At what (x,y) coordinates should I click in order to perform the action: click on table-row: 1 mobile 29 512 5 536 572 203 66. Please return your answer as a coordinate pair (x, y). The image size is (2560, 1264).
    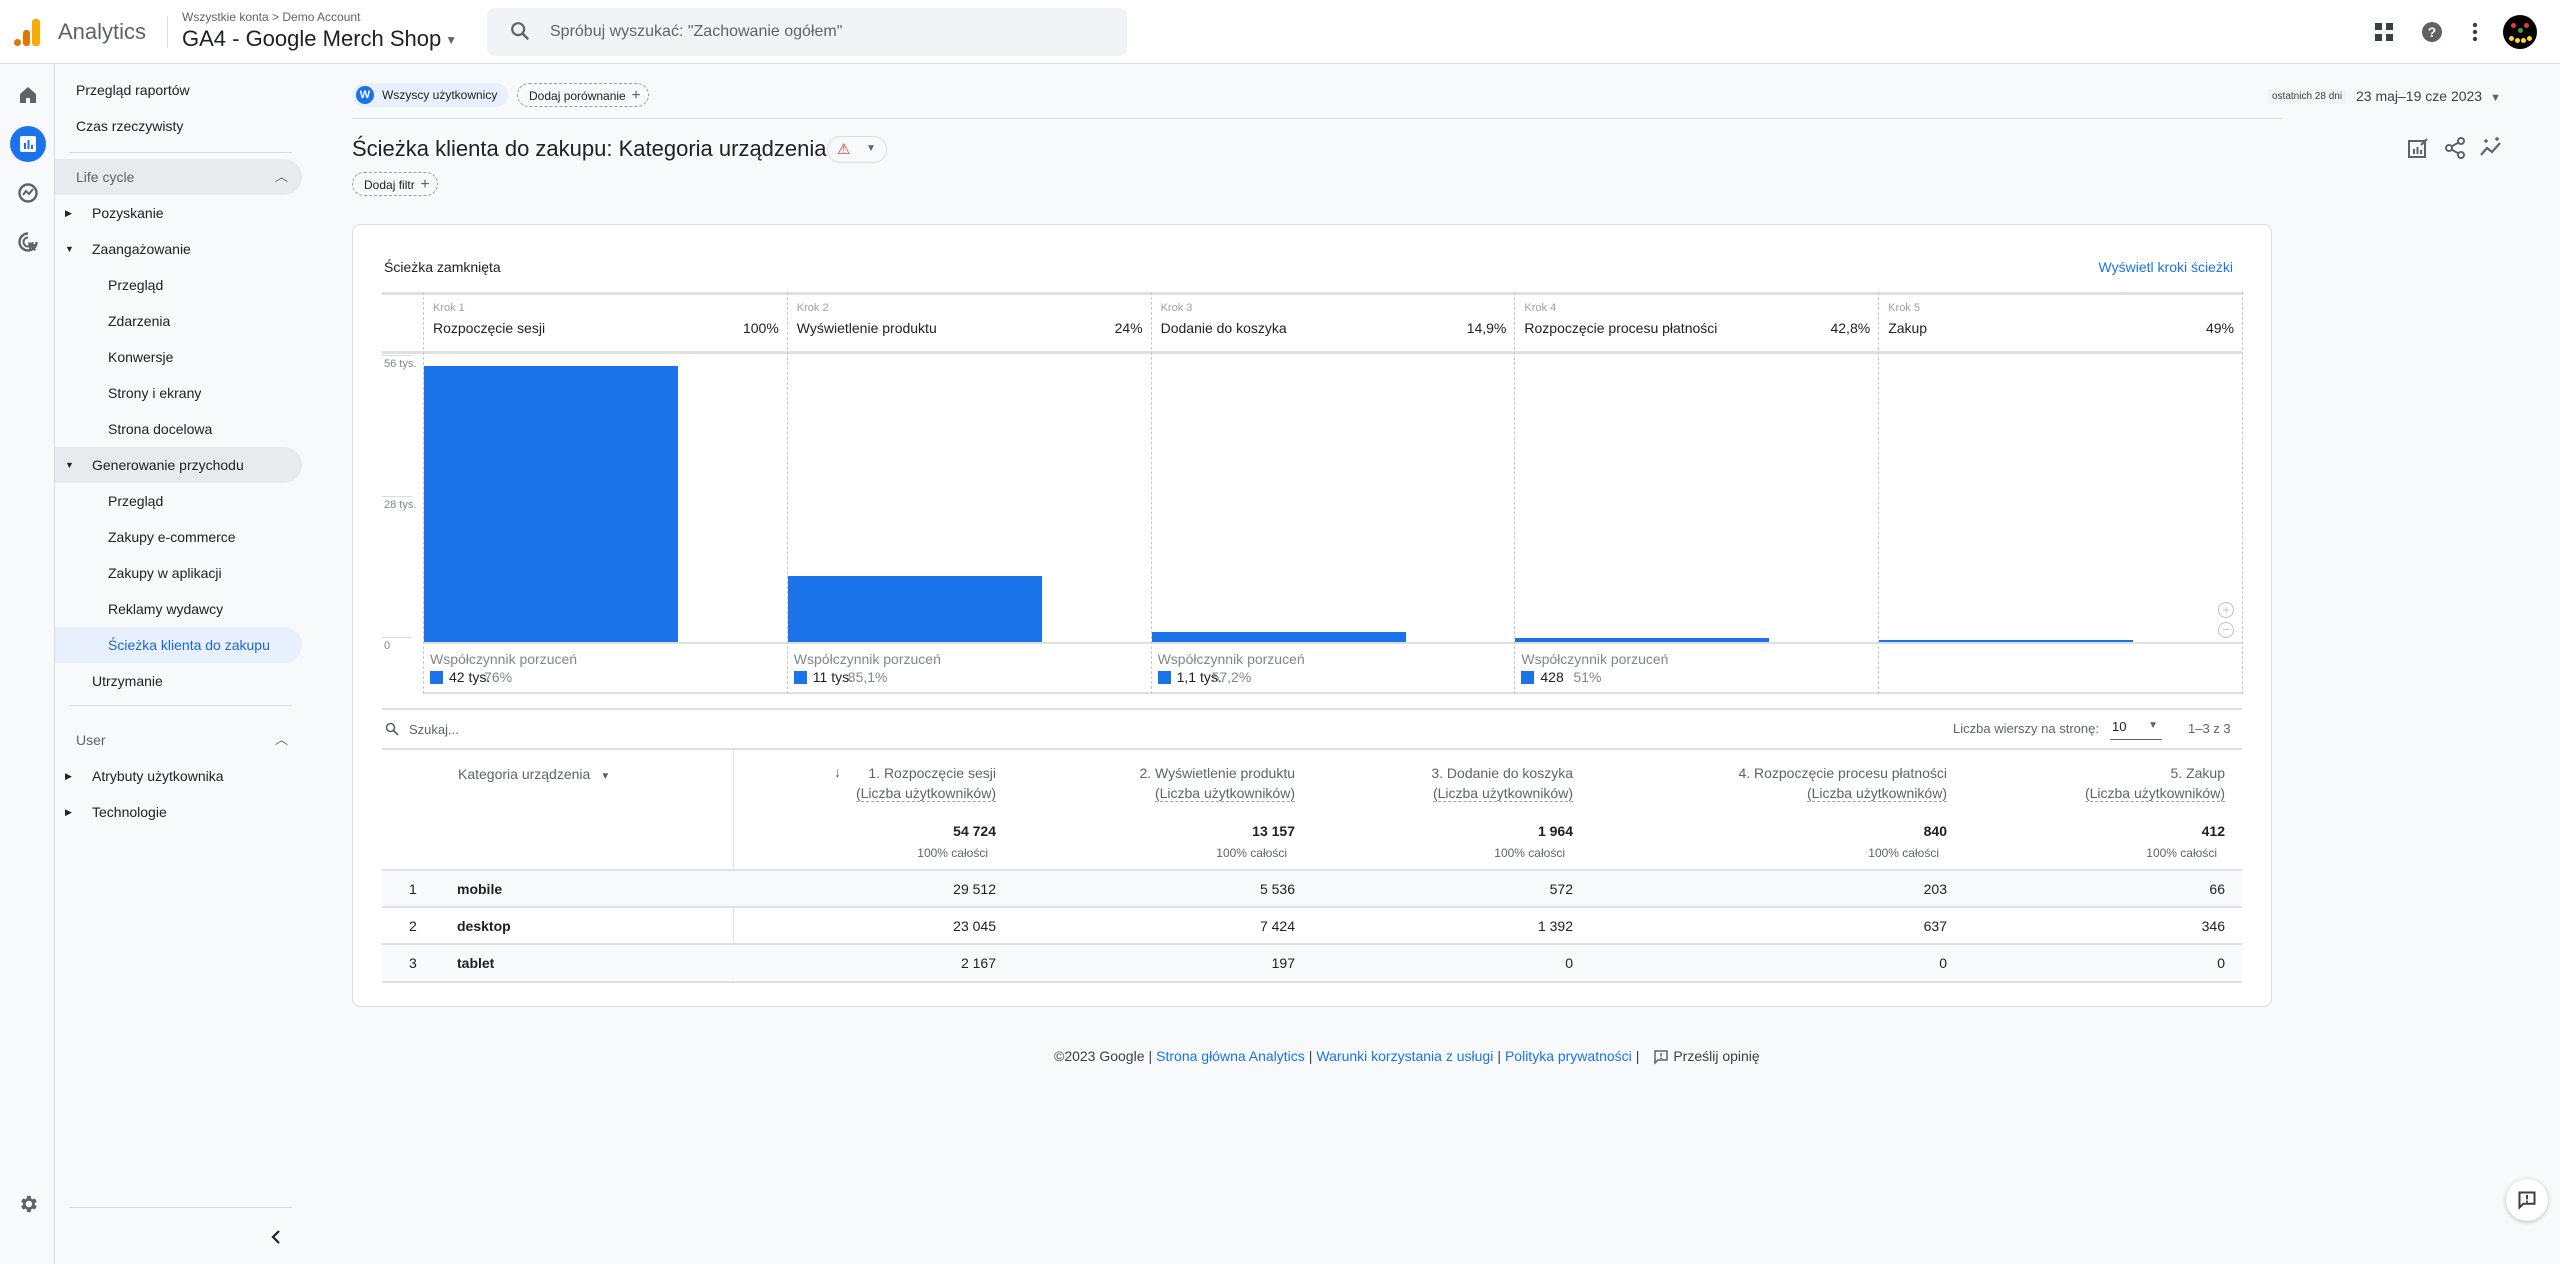
    Looking at the image, I should click on (1312, 887).